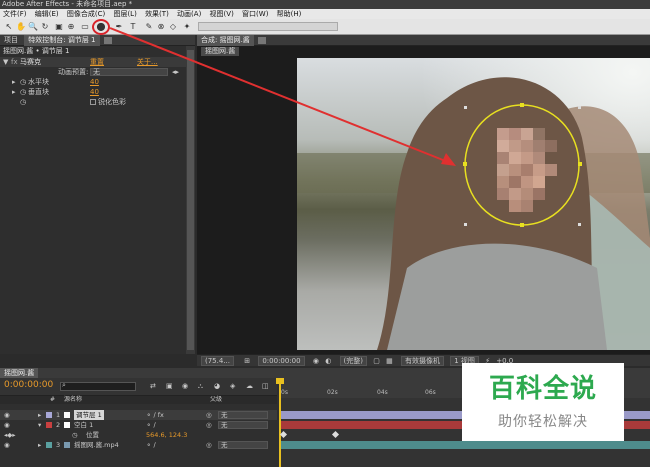  What do you see at coordinates (542, 389) in the screenshot?
I see `watermark-title: 百科全说` at bounding box center [542, 389].